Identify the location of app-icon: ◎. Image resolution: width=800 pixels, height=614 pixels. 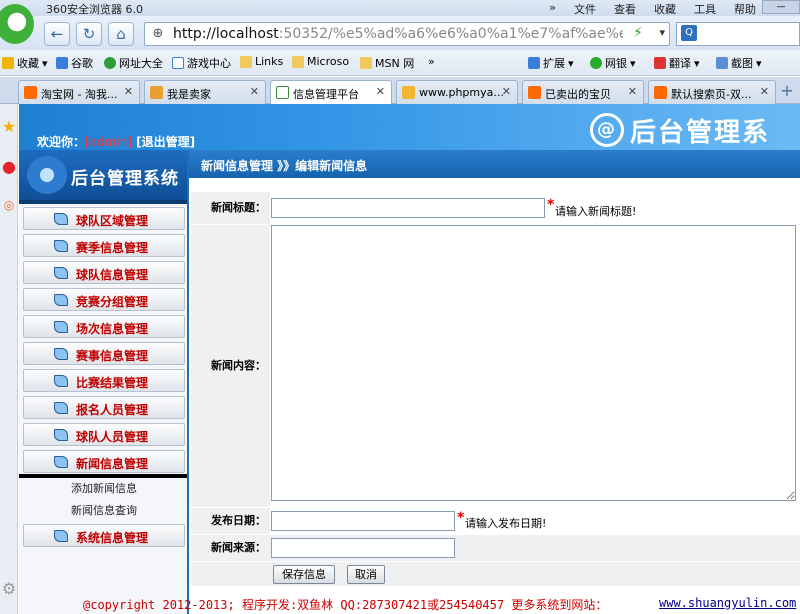
(9, 205).